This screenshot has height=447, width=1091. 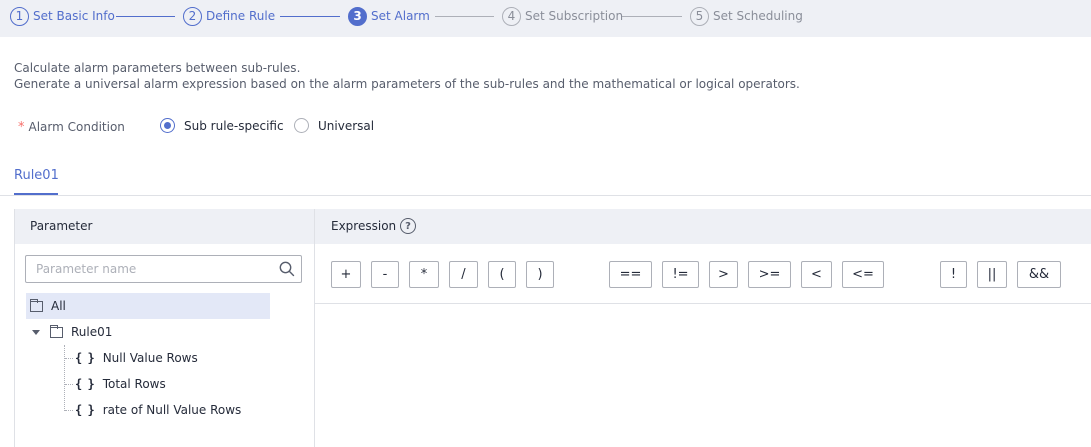 I want to click on step-label: Define Rule, so click(x=241, y=16).